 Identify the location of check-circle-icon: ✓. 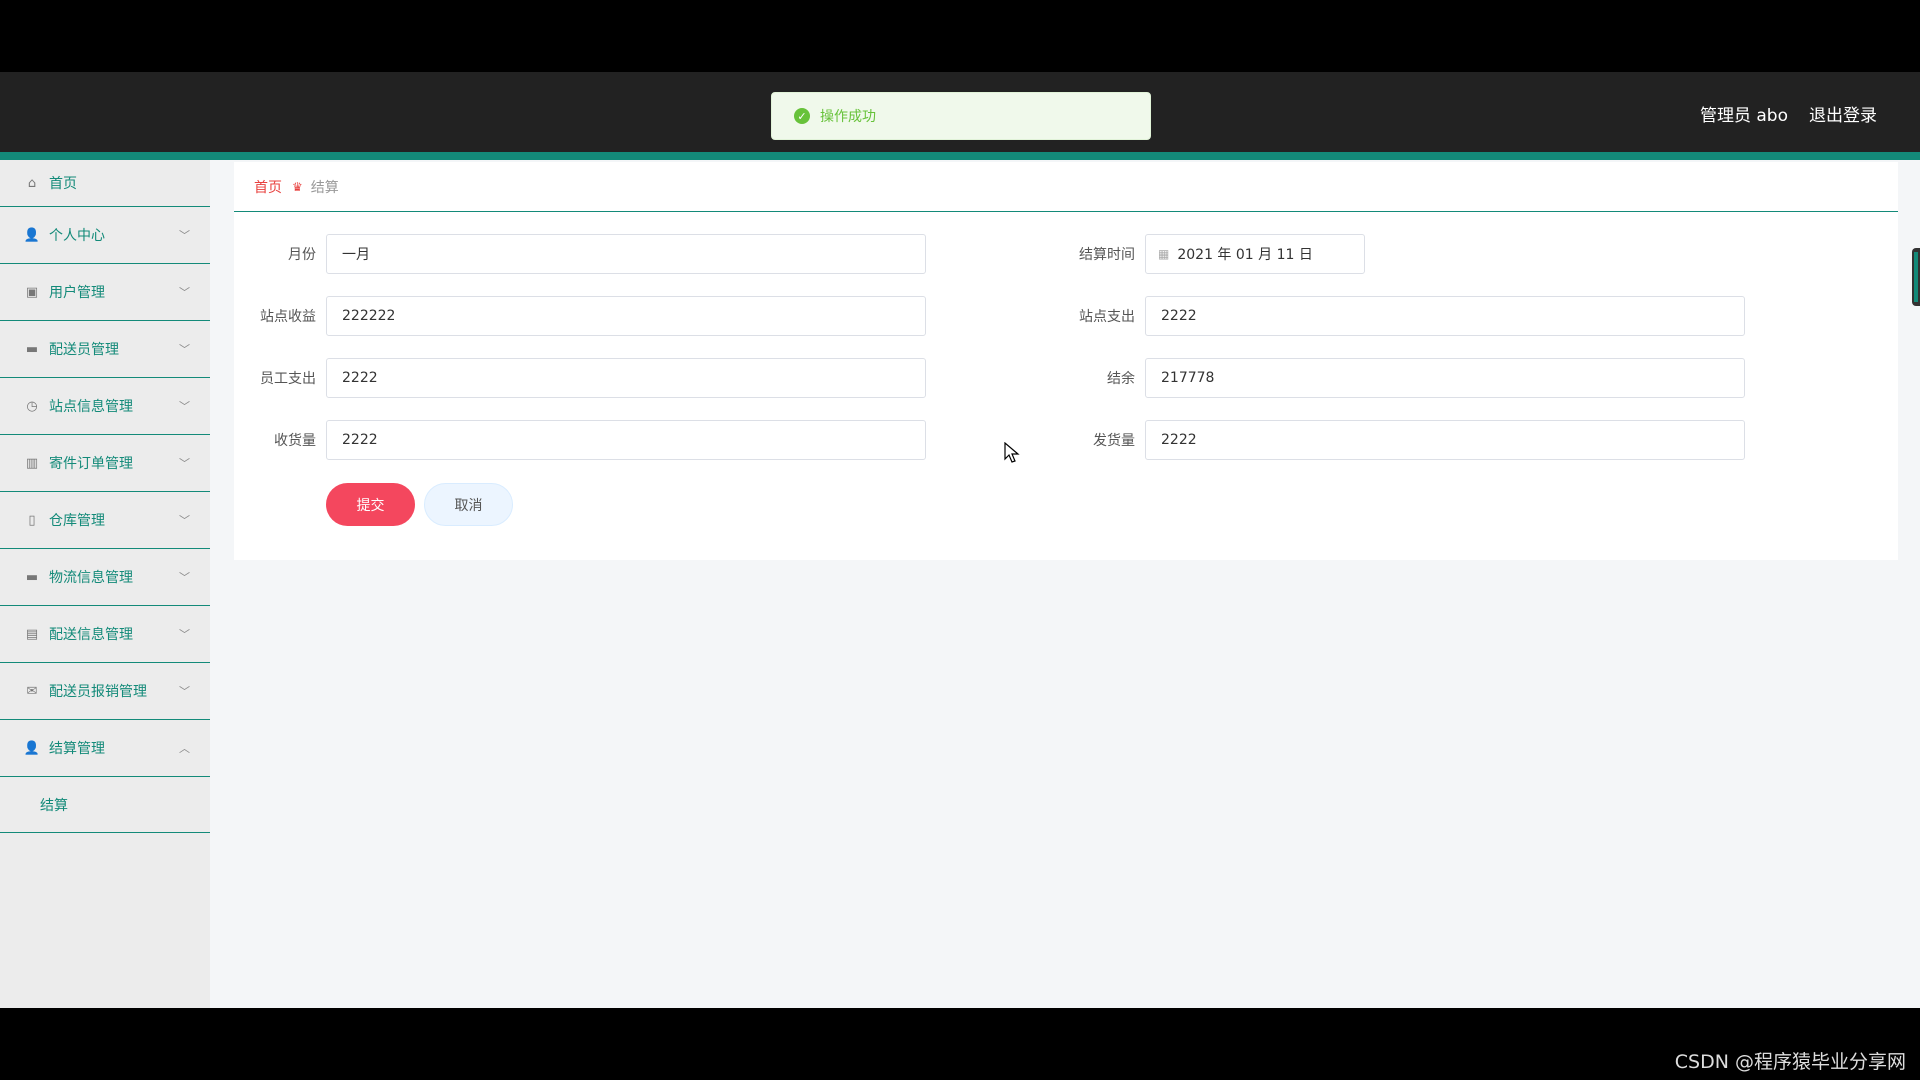
(802, 116).